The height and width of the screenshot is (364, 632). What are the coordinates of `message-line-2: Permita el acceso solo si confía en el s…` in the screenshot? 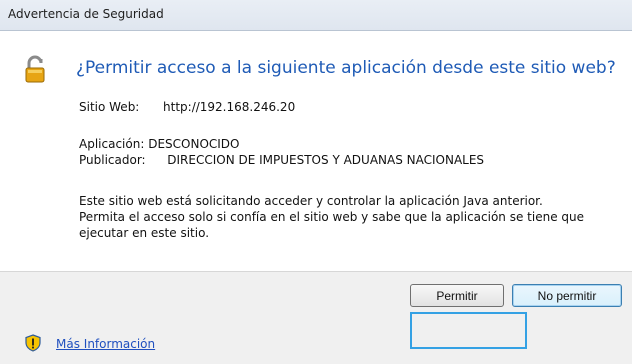 It's located at (332, 217).